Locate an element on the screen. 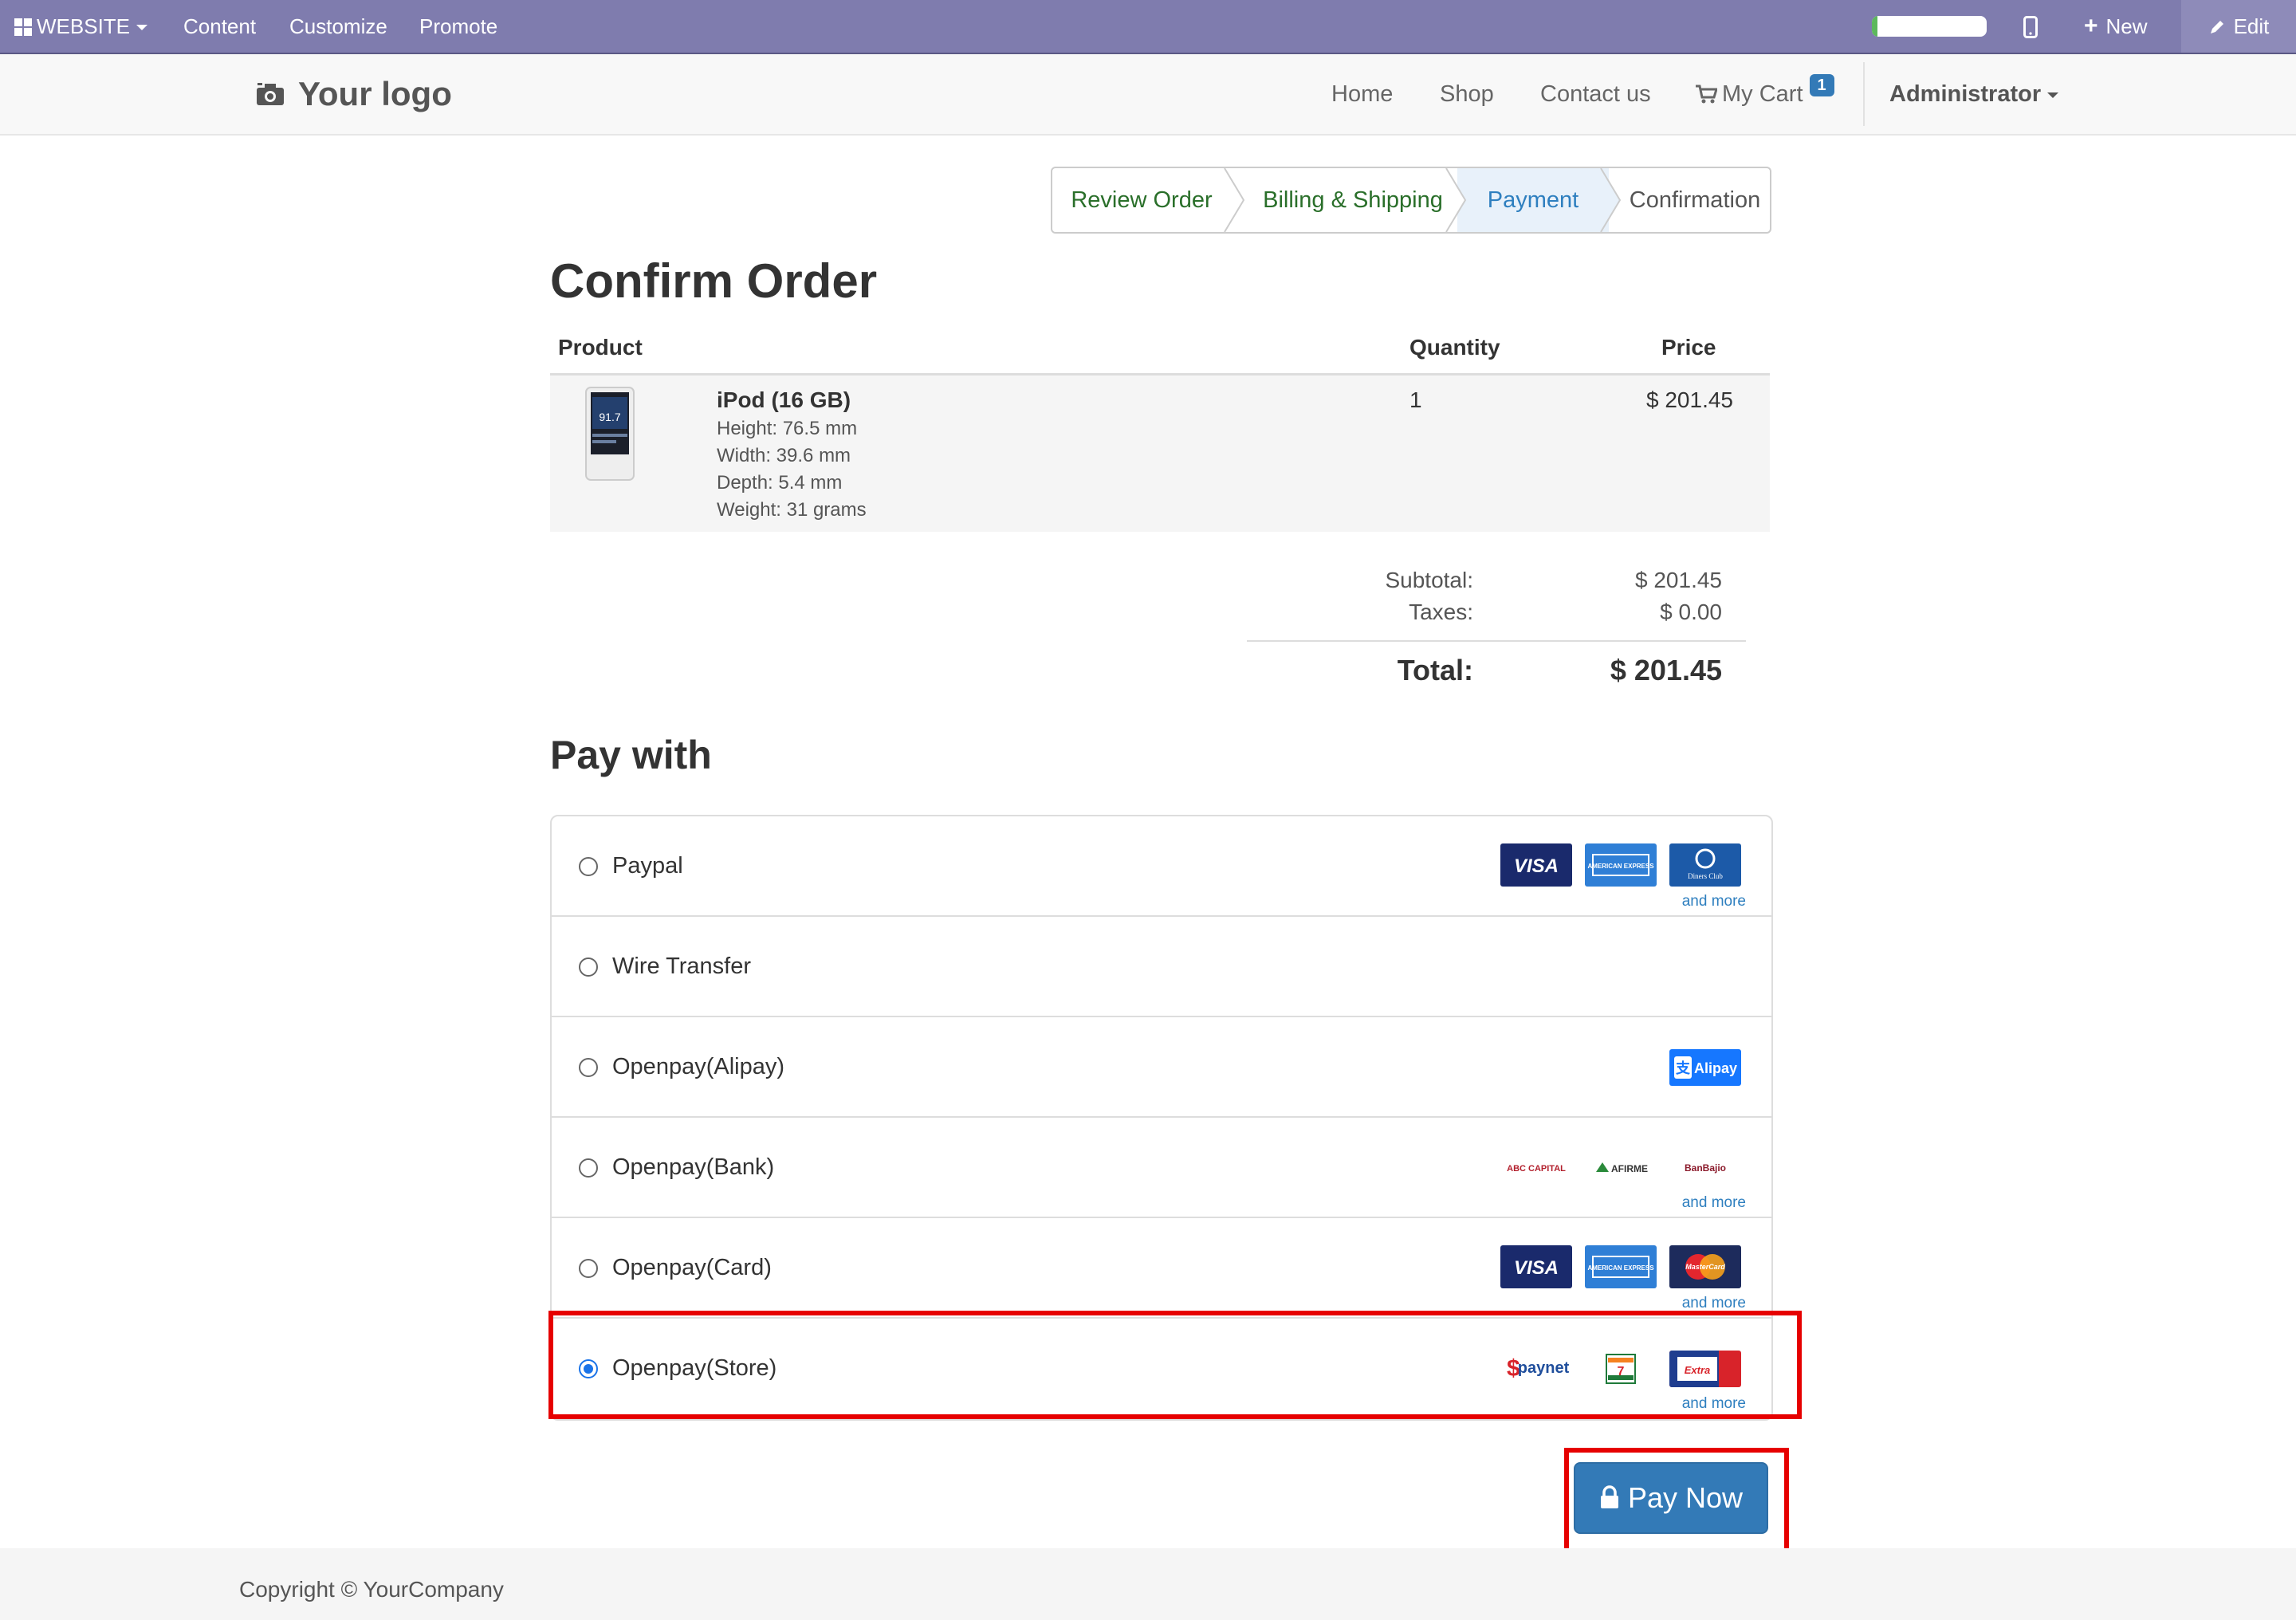 Image resolution: width=2296 pixels, height=1620 pixels. payment-radio-openpay-alipay is located at coordinates (588, 1068).